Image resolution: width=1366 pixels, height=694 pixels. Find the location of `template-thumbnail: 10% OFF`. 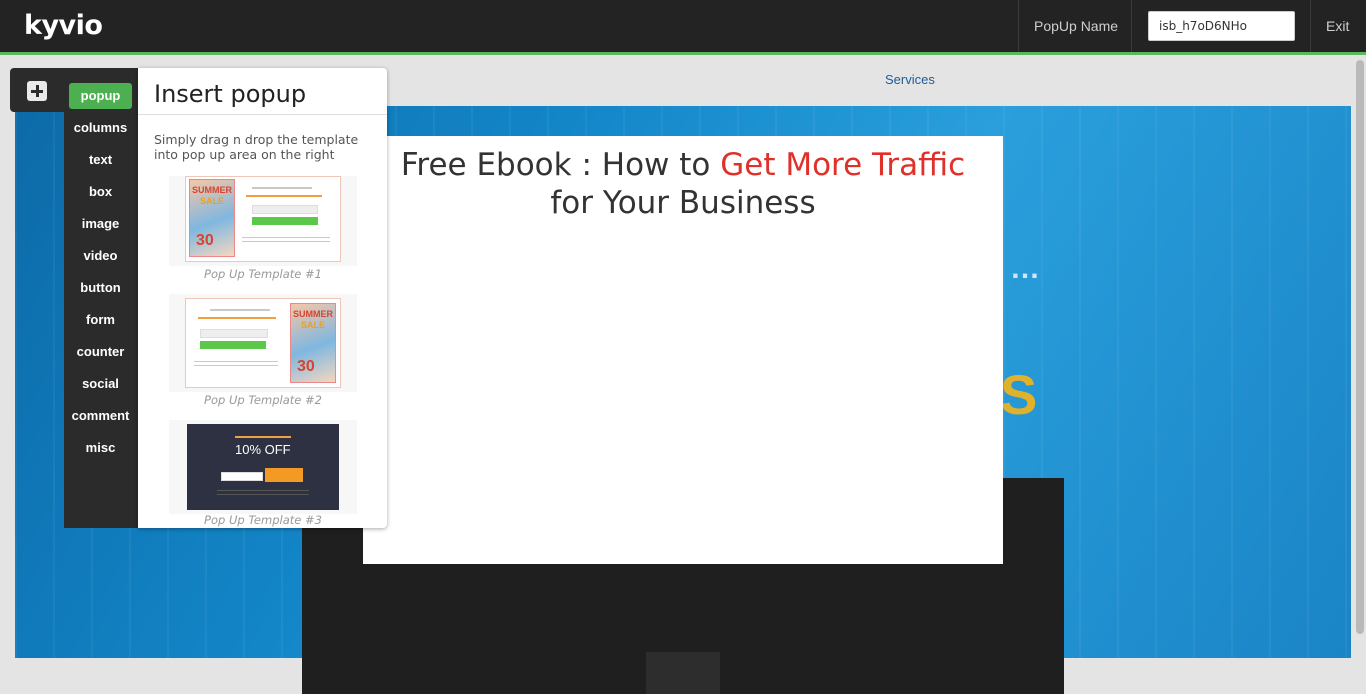

template-thumbnail: 10% OFF is located at coordinates (263, 467).